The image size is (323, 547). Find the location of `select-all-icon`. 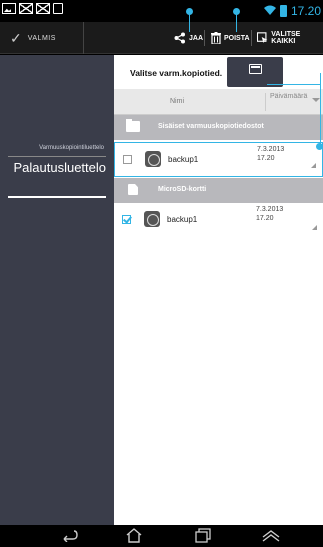

select-all-icon is located at coordinates (262, 38).